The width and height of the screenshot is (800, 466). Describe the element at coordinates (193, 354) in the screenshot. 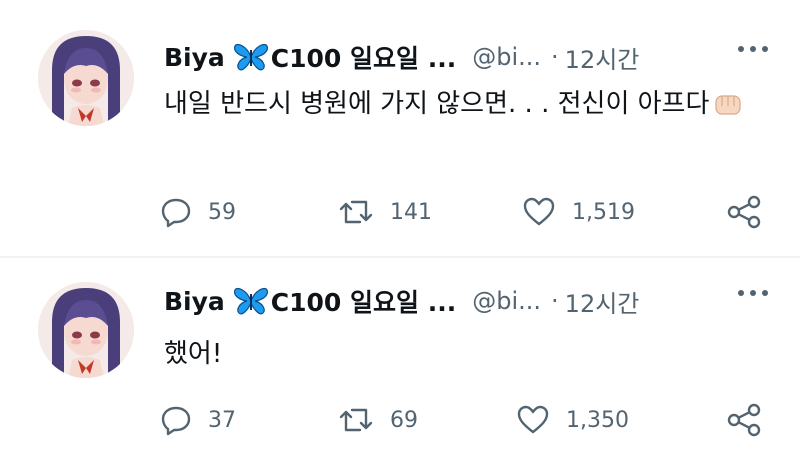

I see `tweet-body: 했어!` at that location.